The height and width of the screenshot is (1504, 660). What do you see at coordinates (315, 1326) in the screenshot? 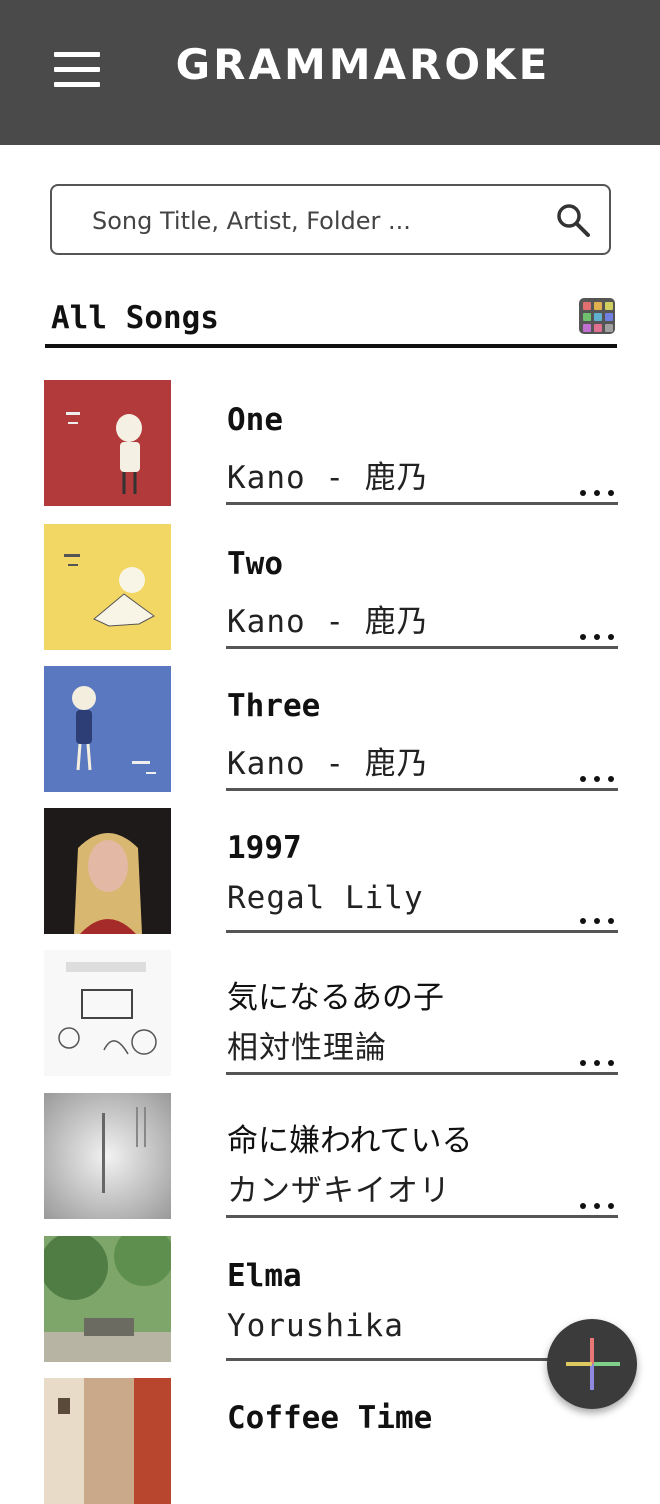
I see `song-artist: Yorushika` at bounding box center [315, 1326].